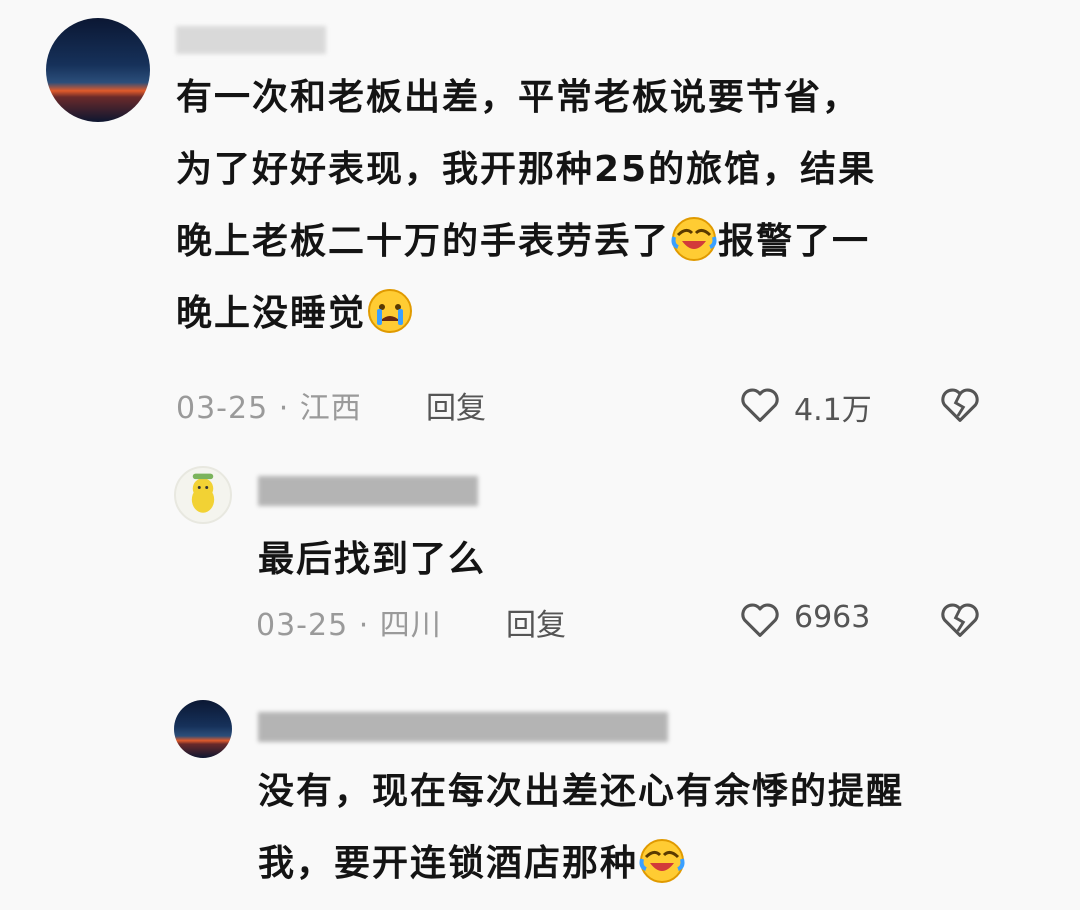 This screenshot has height=910, width=1080. Describe the element at coordinates (349, 625) in the screenshot. I see `date-location: 03-25 · 四川` at that location.